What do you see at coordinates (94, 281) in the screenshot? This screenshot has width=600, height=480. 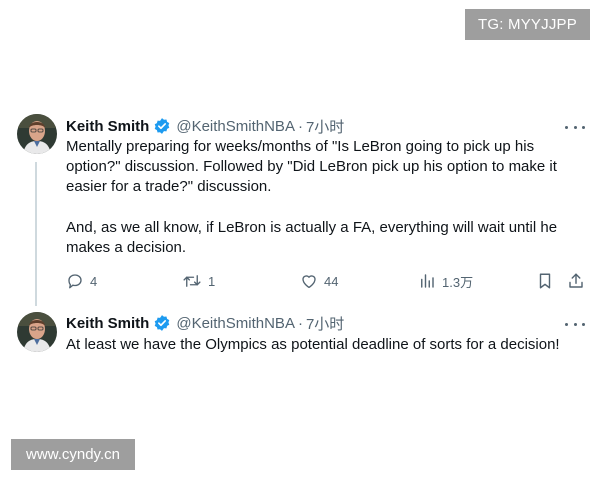 I see `reply-count: 4` at bounding box center [94, 281].